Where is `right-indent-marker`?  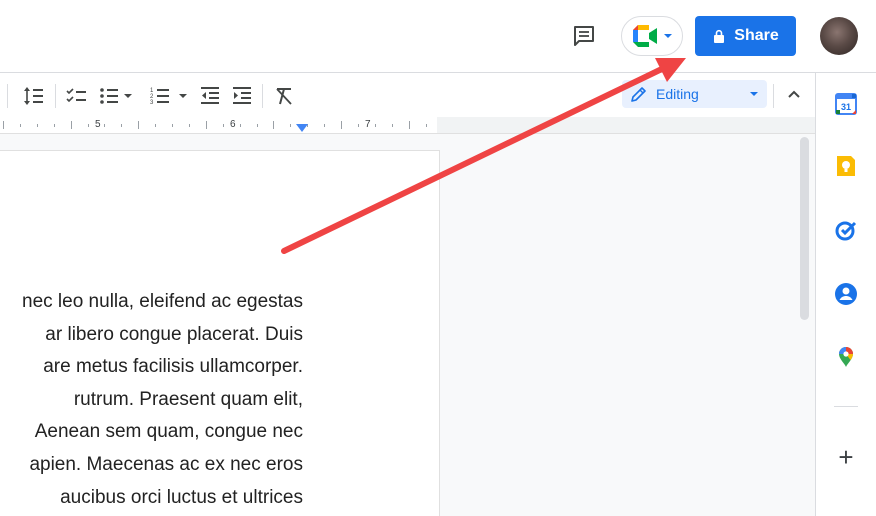
right-indent-marker is located at coordinates (302, 128).